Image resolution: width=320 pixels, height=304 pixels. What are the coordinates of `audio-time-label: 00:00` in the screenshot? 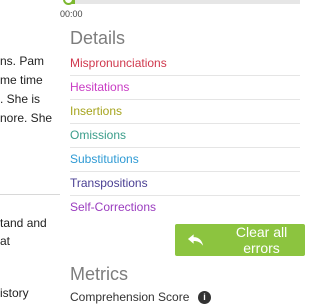 It's located at (71, 14).